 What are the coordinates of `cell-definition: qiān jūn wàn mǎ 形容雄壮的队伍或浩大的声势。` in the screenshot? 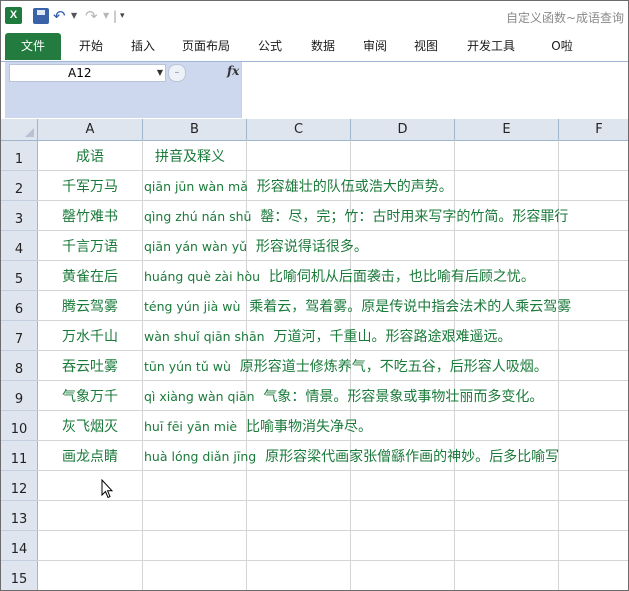 It's located at (298, 186).